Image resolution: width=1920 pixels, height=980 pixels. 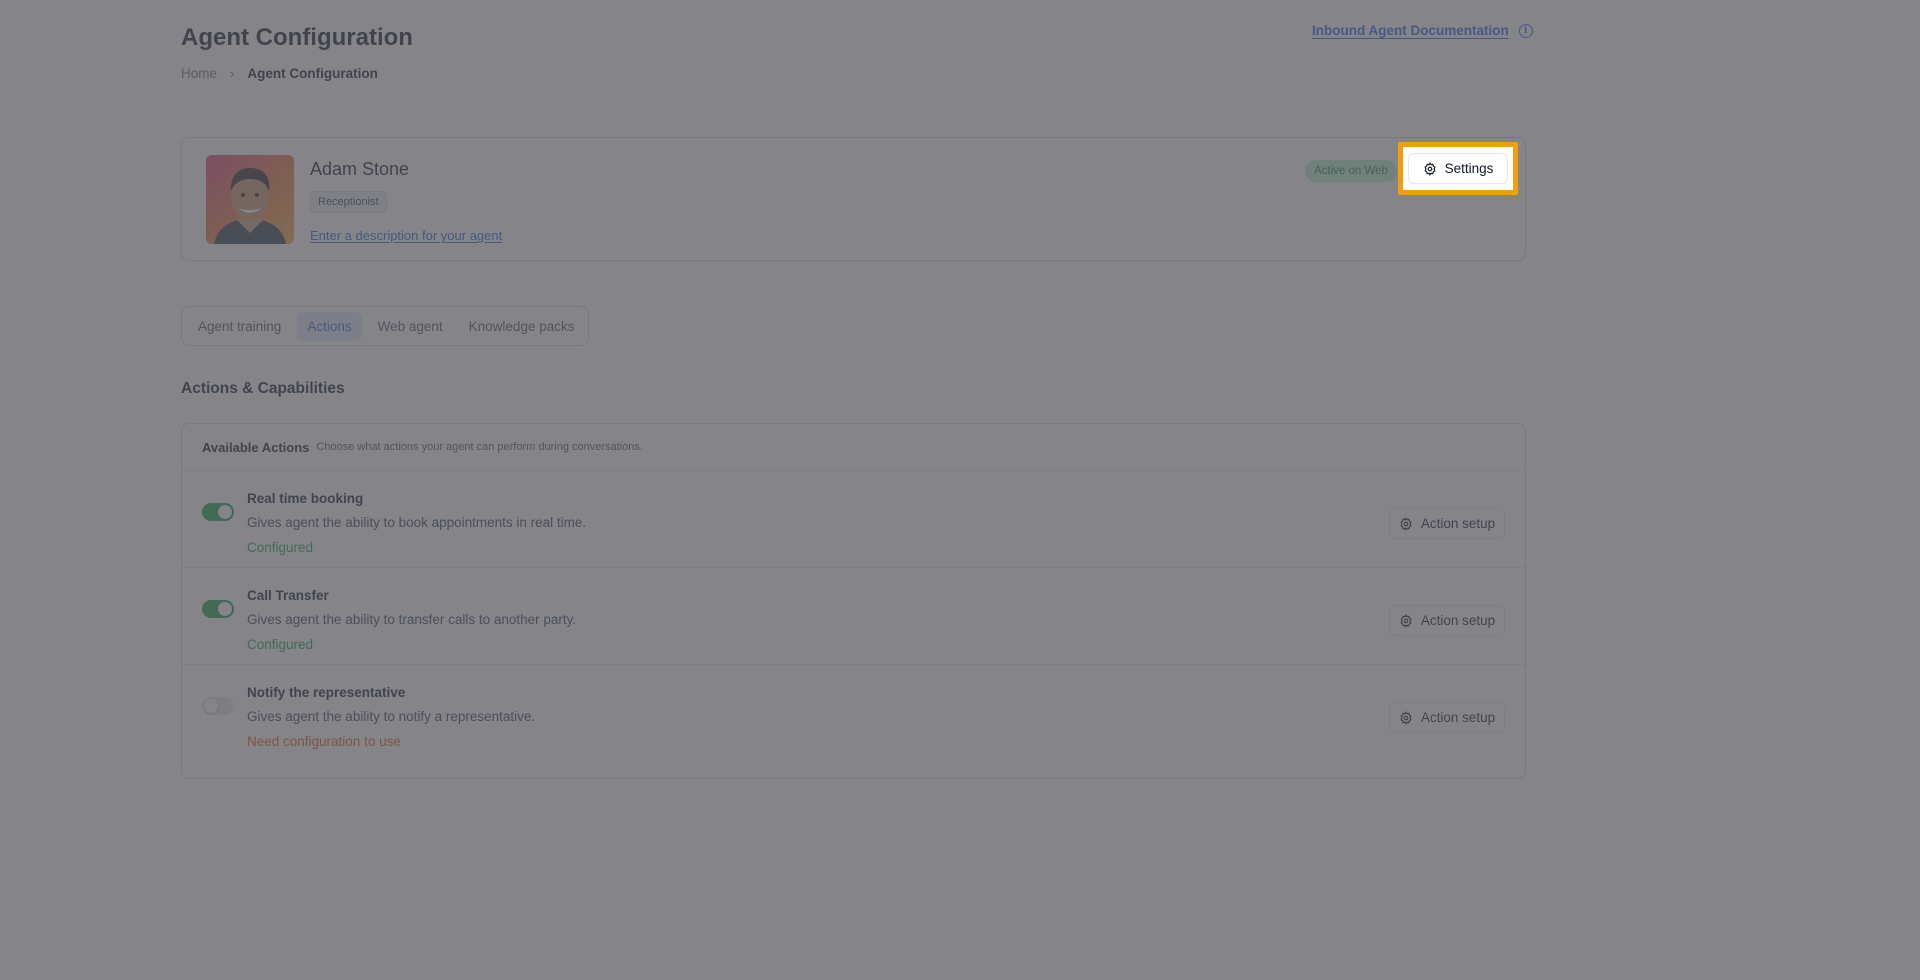 What do you see at coordinates (199, 73) in the screenshot?
I see `breadcrumb-home: Home` at bounding box center [199, 73].